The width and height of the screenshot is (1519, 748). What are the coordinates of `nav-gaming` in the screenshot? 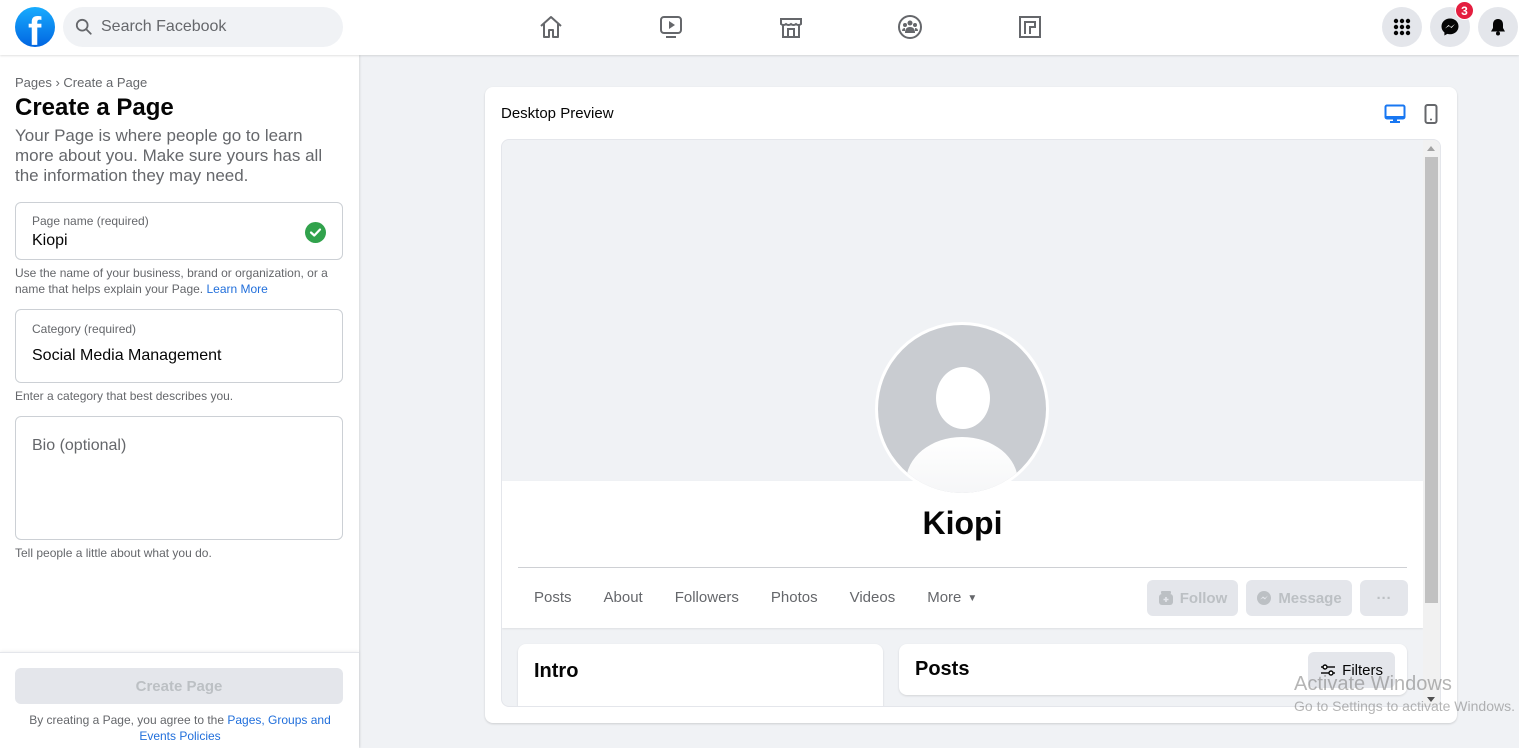 It's located at (1030, 27).